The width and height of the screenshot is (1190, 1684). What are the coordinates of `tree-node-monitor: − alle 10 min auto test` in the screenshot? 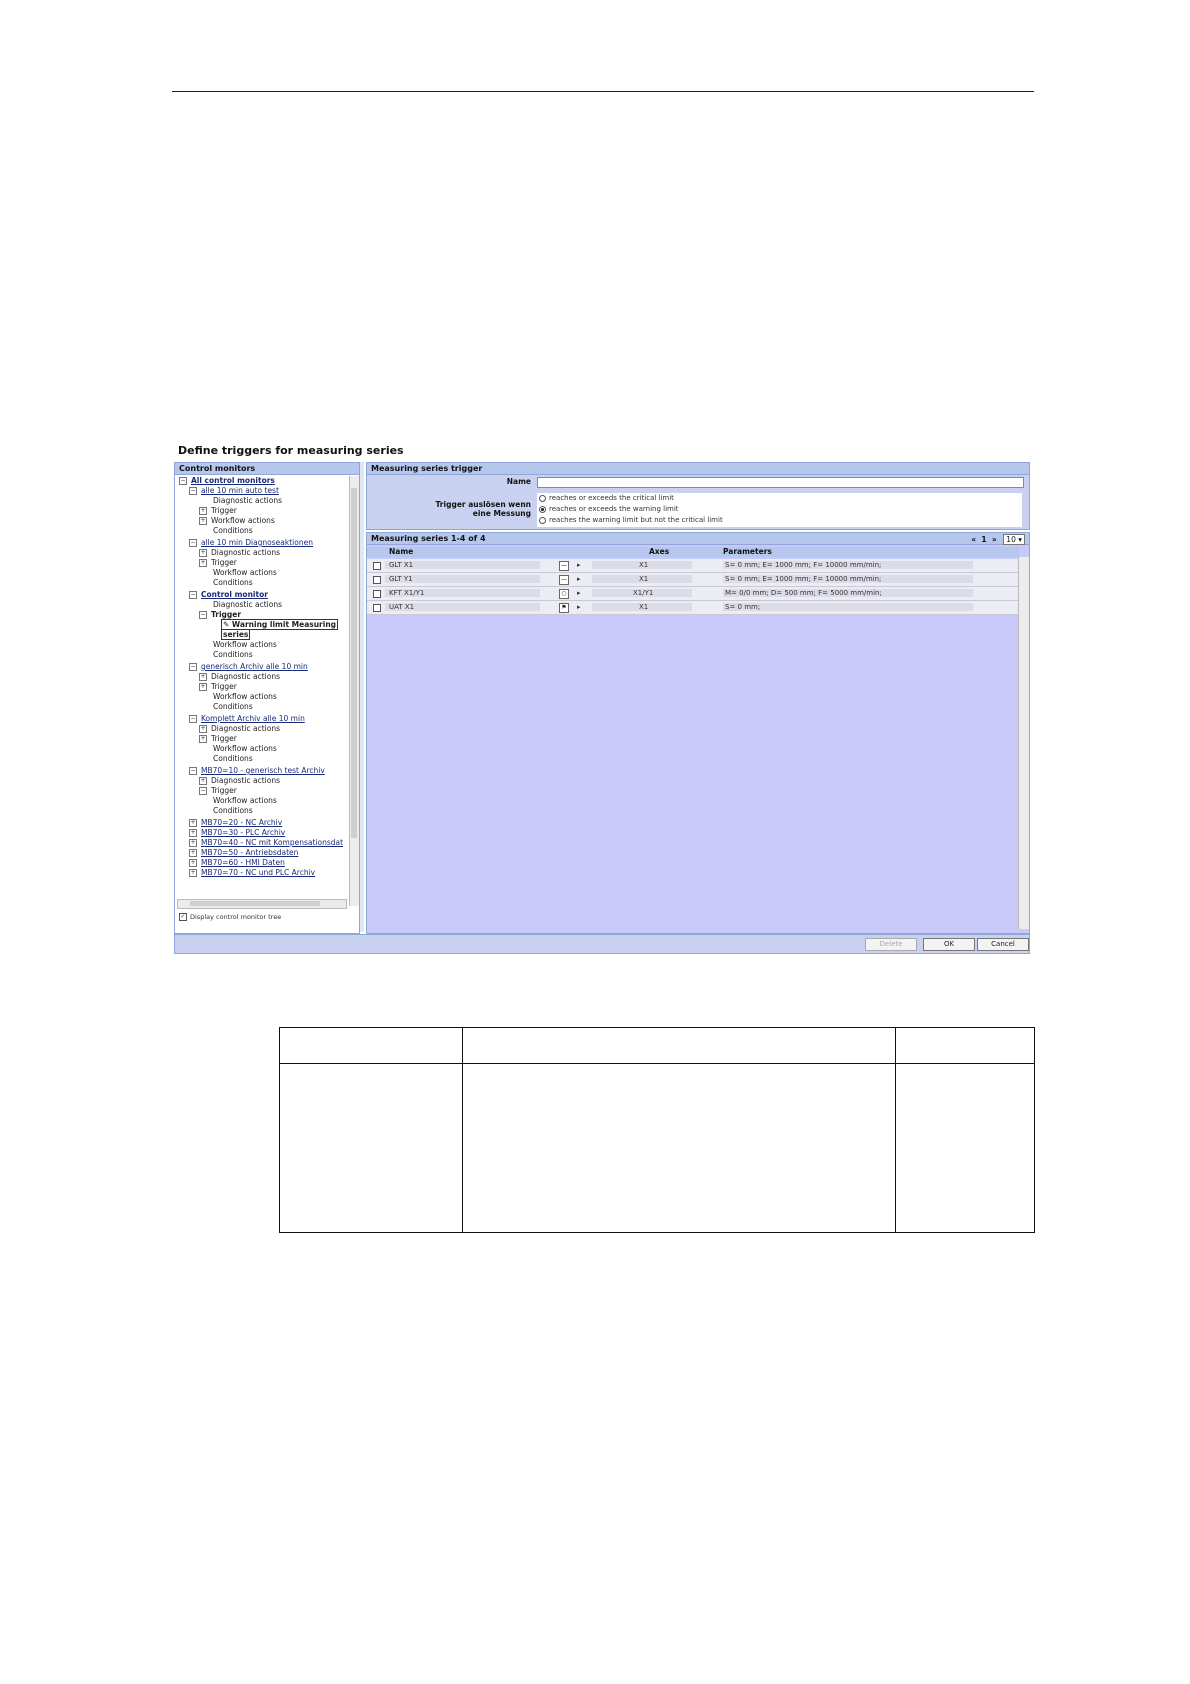 It's located at (234, 491).